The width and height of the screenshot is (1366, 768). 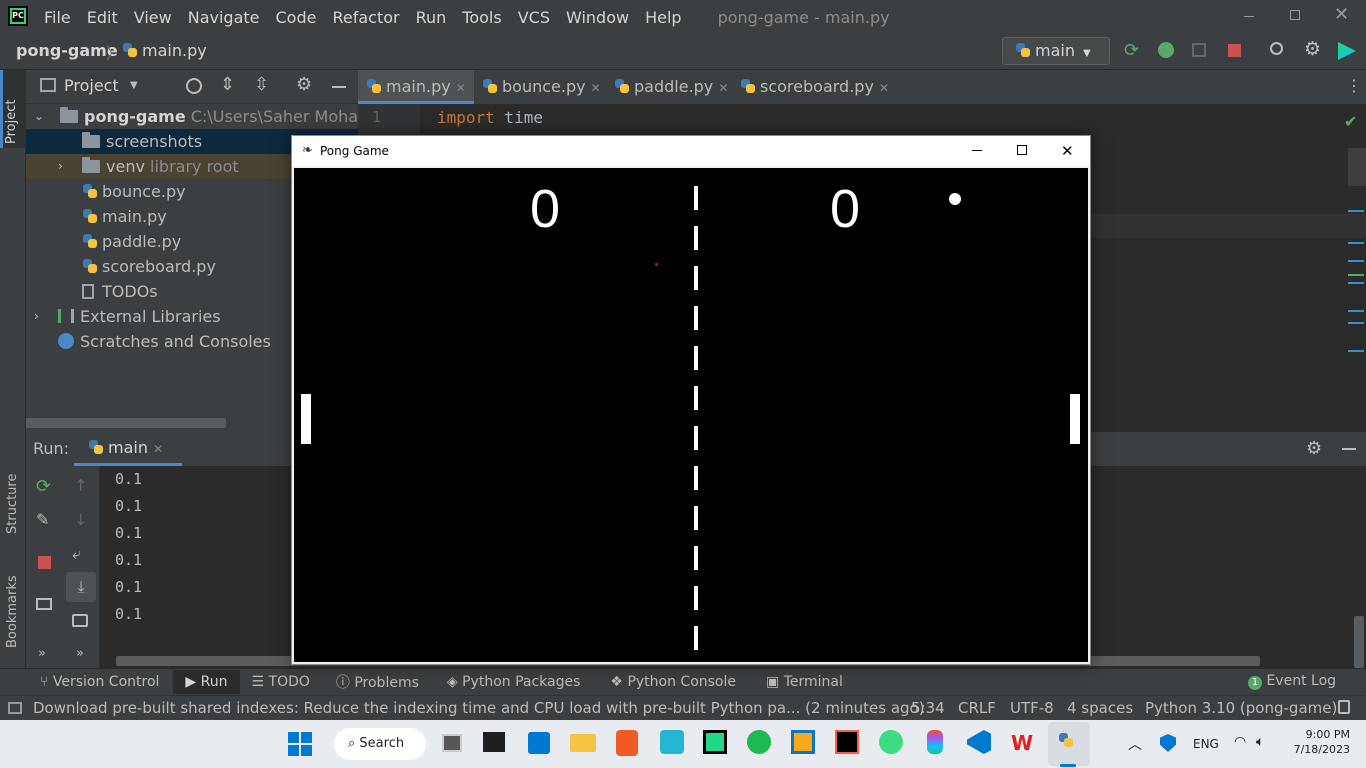 I want to click on vertical-scrollbar, so click(x=1359, y=642).